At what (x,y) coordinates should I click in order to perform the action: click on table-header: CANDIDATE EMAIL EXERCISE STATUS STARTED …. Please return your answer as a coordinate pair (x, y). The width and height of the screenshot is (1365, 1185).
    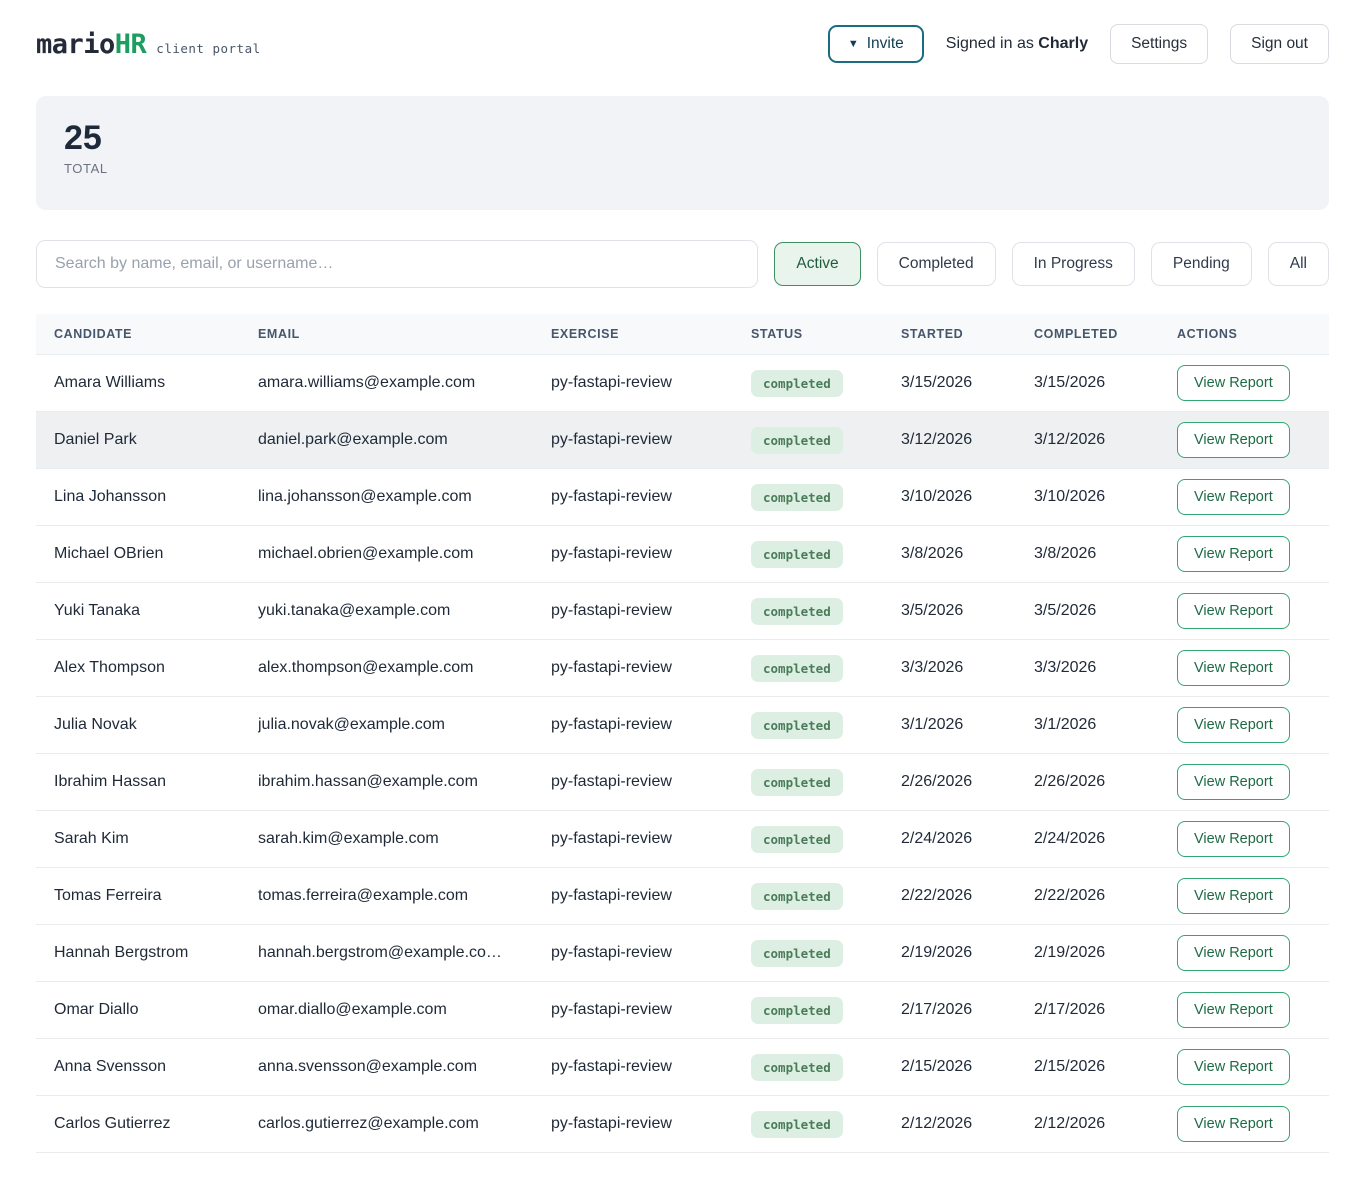
    Looking at the image, I should click on (682, 334).